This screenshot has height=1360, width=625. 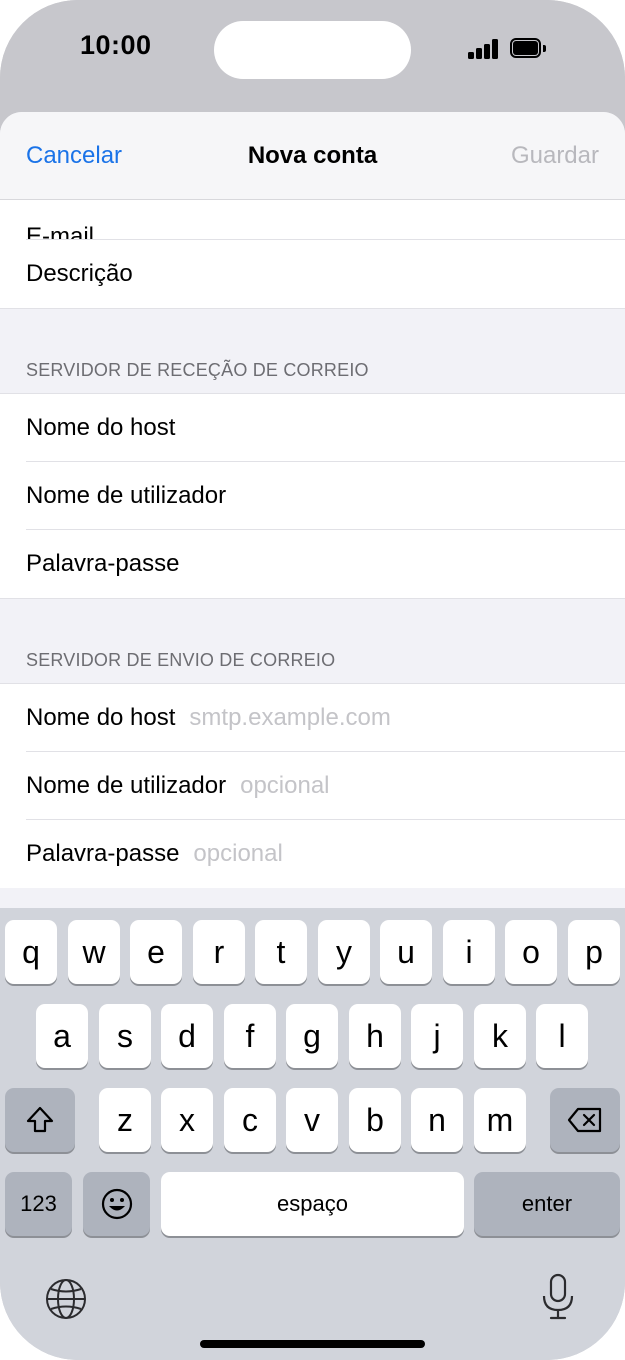 I want to click on outgoing-hostname-field: Nome do host smtp.example.com, so click(x=325, y=718).